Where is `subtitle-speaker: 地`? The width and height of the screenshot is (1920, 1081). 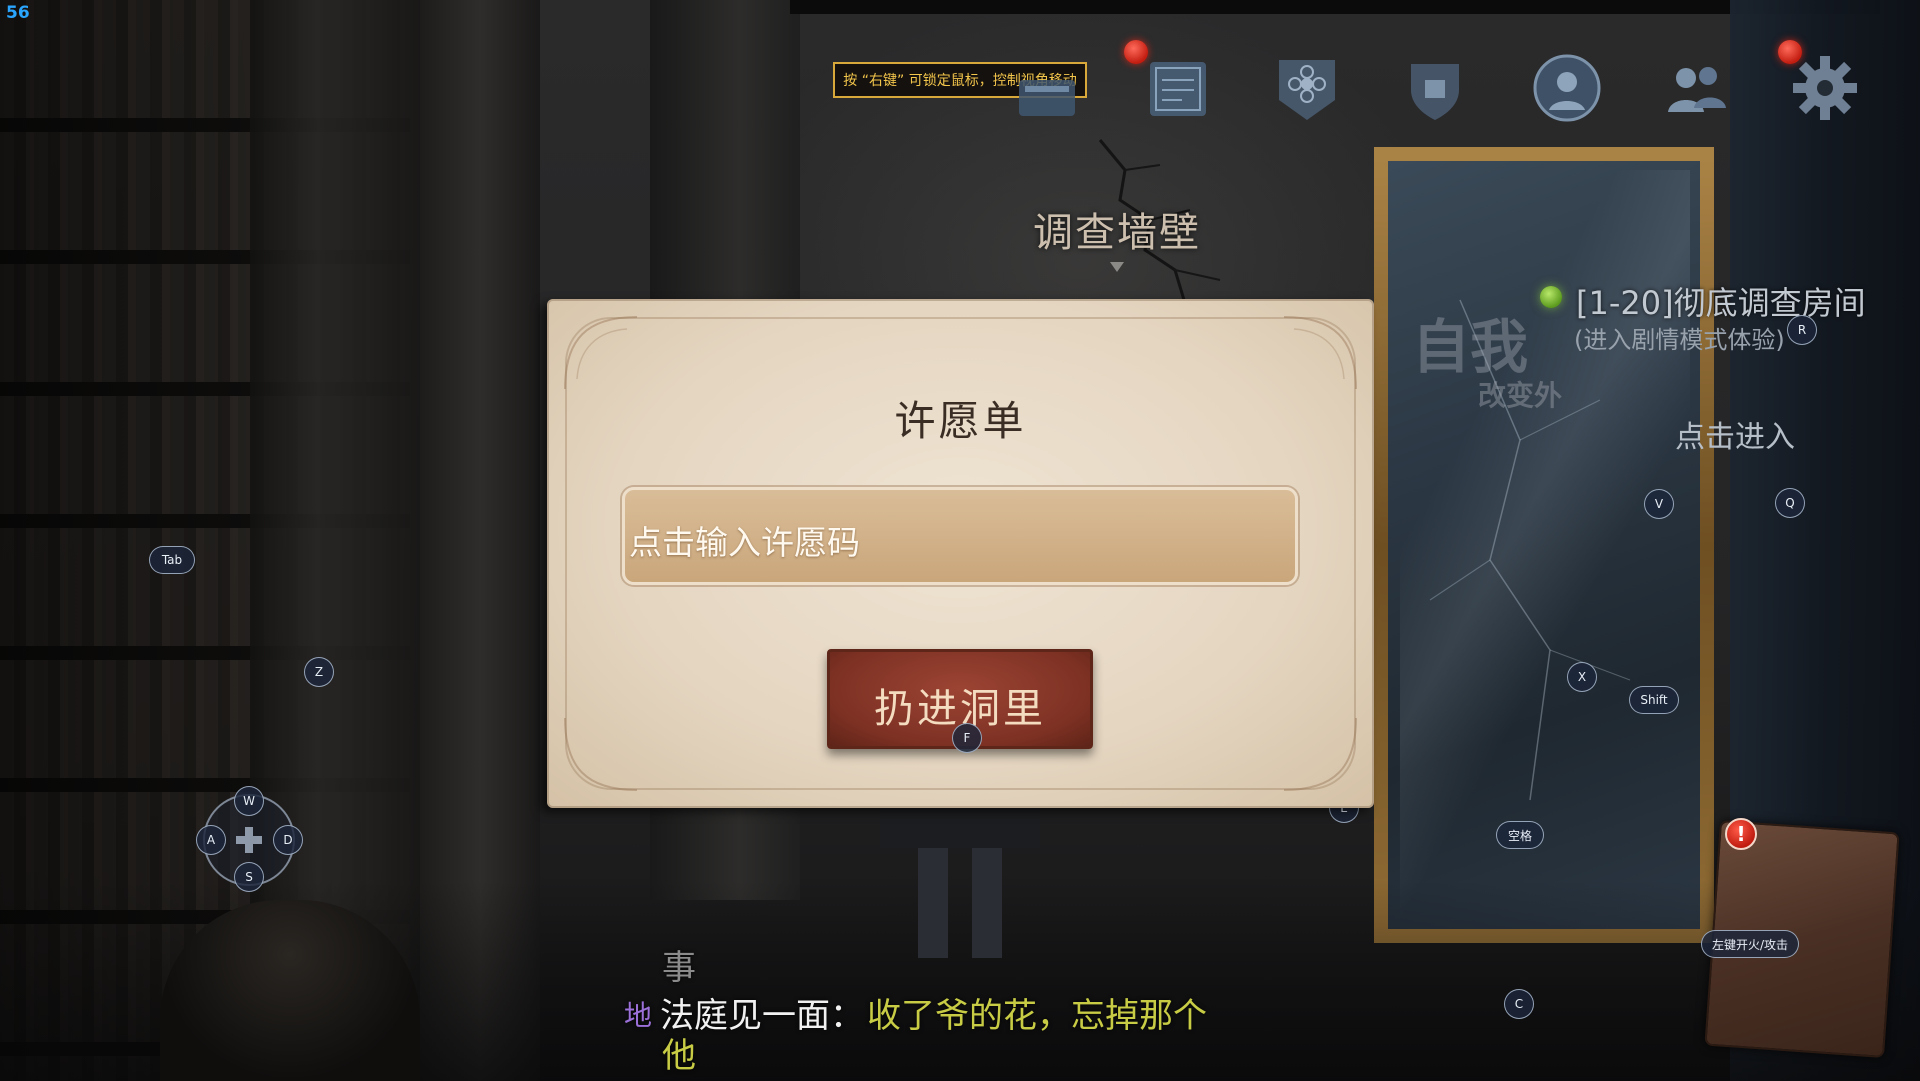 subtitle-speaker: 地 is located at coordinates (638, 1015).